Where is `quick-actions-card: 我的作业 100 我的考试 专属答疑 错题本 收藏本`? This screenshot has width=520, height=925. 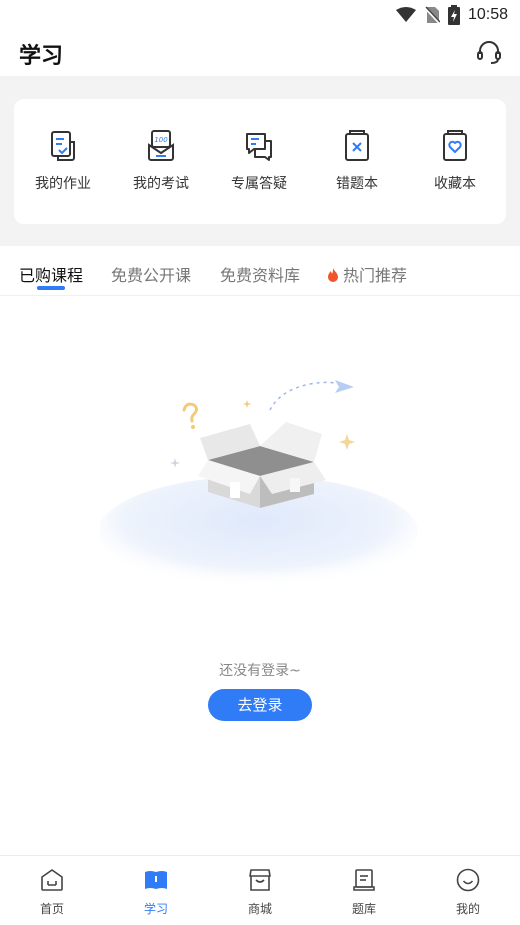
quick-actions-card: 我的作业 100 我的考试 专属答疑 错题本 收藏本 is located at coordinates (260, 161).